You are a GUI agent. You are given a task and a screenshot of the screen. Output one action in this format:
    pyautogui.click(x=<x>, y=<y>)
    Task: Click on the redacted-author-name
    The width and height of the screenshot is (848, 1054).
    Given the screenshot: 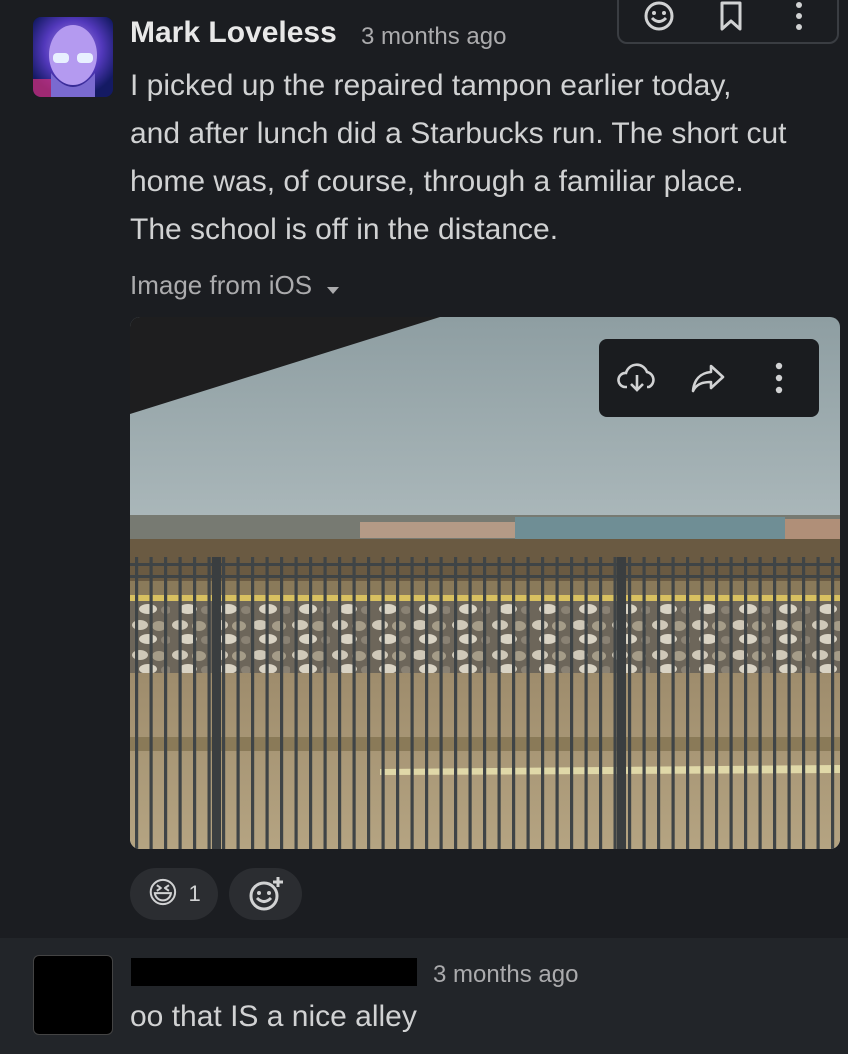 What is the action you would take?
    pyautogui.click(x=274, y=972)
    